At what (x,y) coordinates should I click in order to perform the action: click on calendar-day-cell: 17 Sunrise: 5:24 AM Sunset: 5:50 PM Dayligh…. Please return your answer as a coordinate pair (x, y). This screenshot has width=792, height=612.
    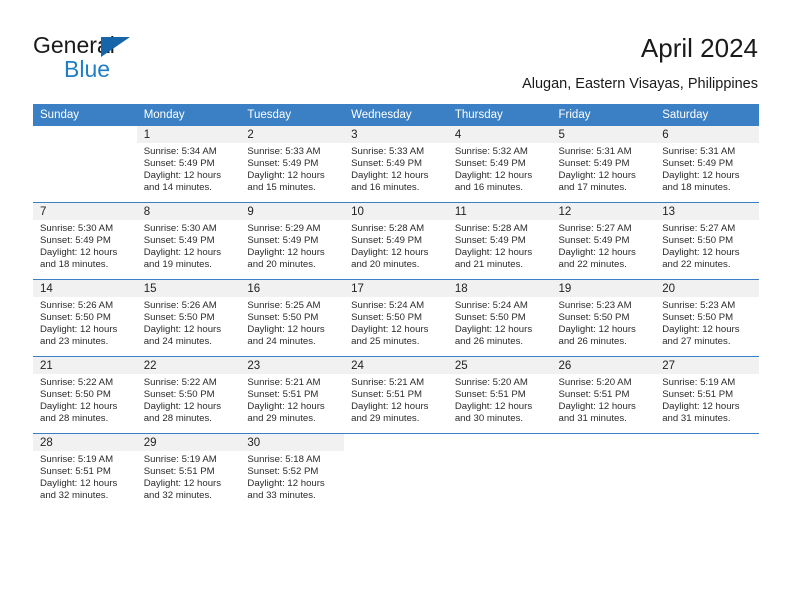
    Looking at the image, I should click on (396, 318).